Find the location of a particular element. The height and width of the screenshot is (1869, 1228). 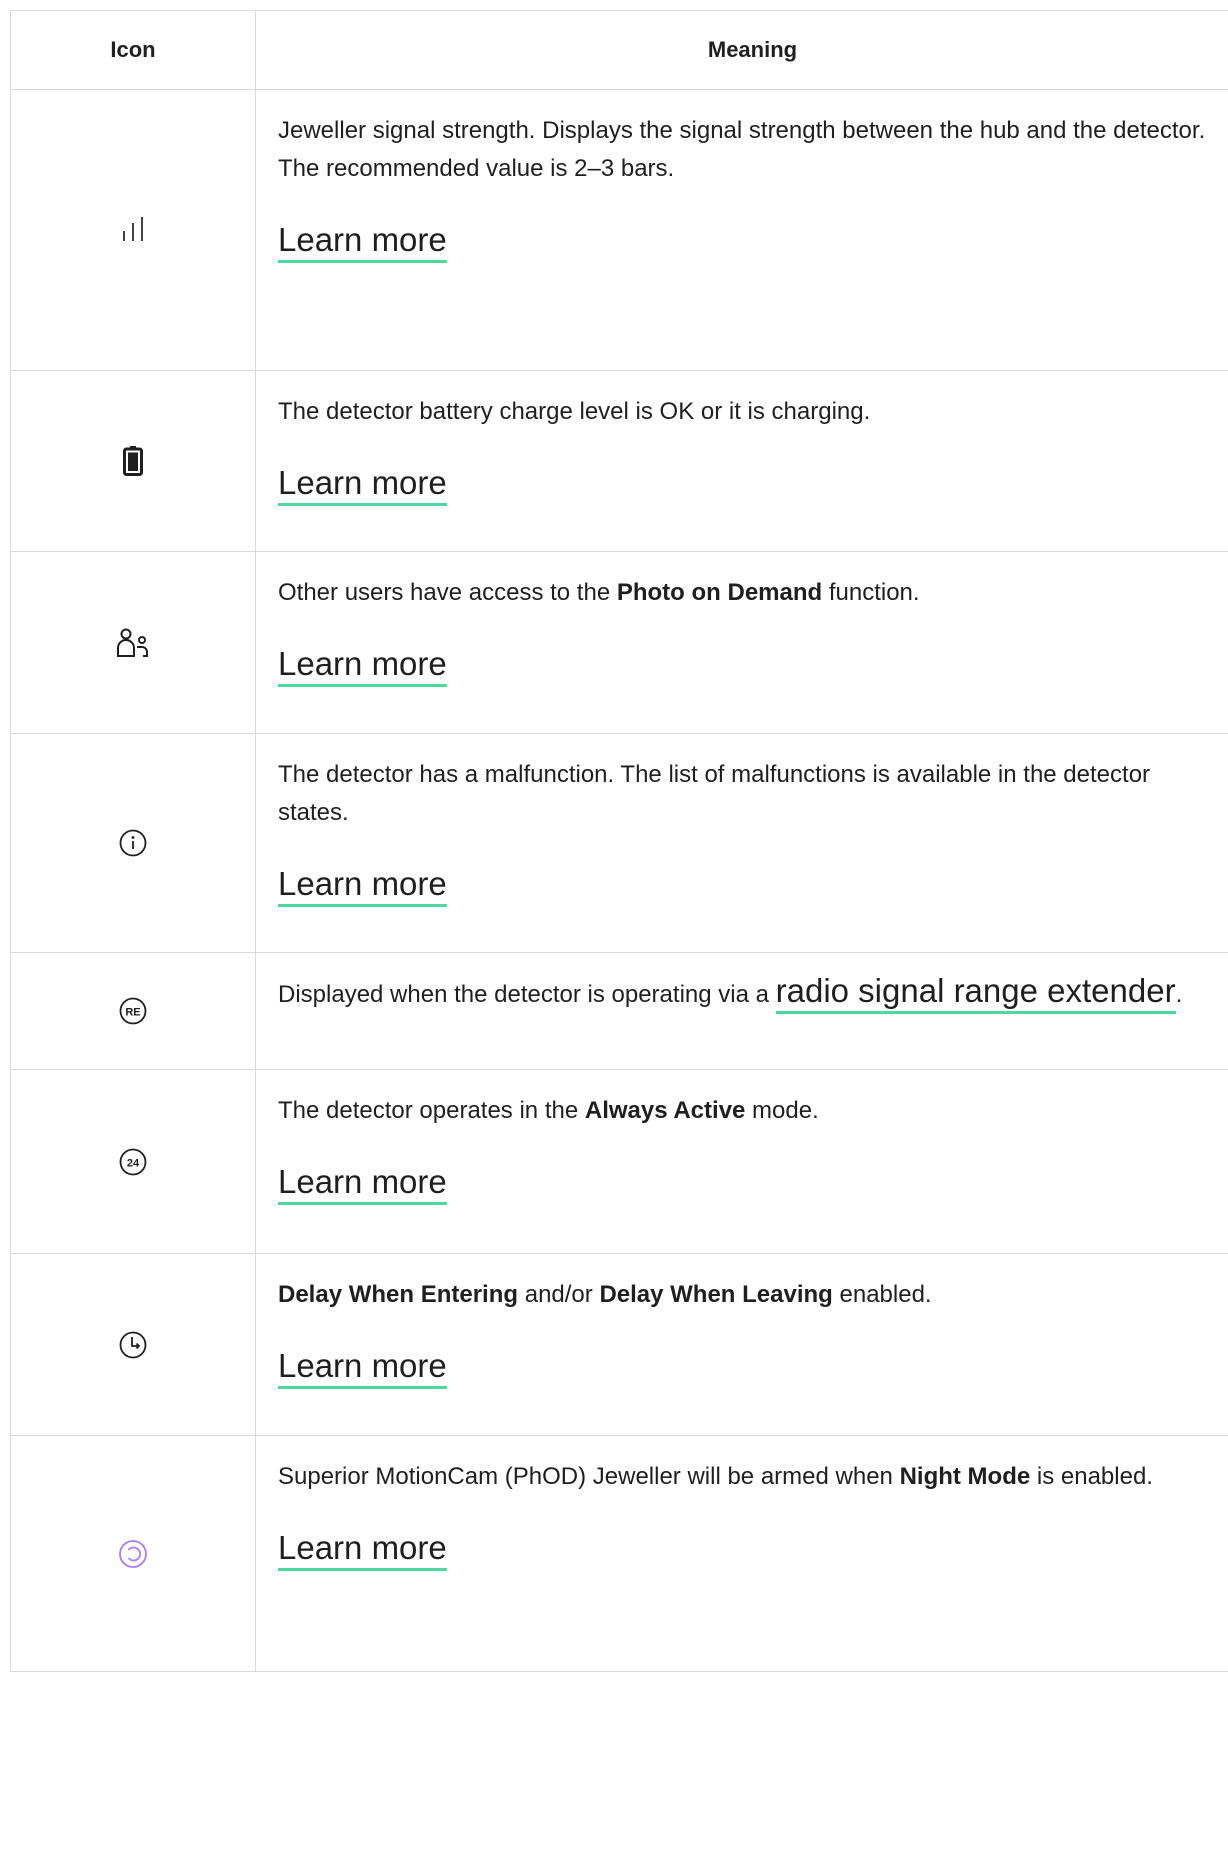

always-active-24-icon: 24 is located at coordinates (133, 1161).